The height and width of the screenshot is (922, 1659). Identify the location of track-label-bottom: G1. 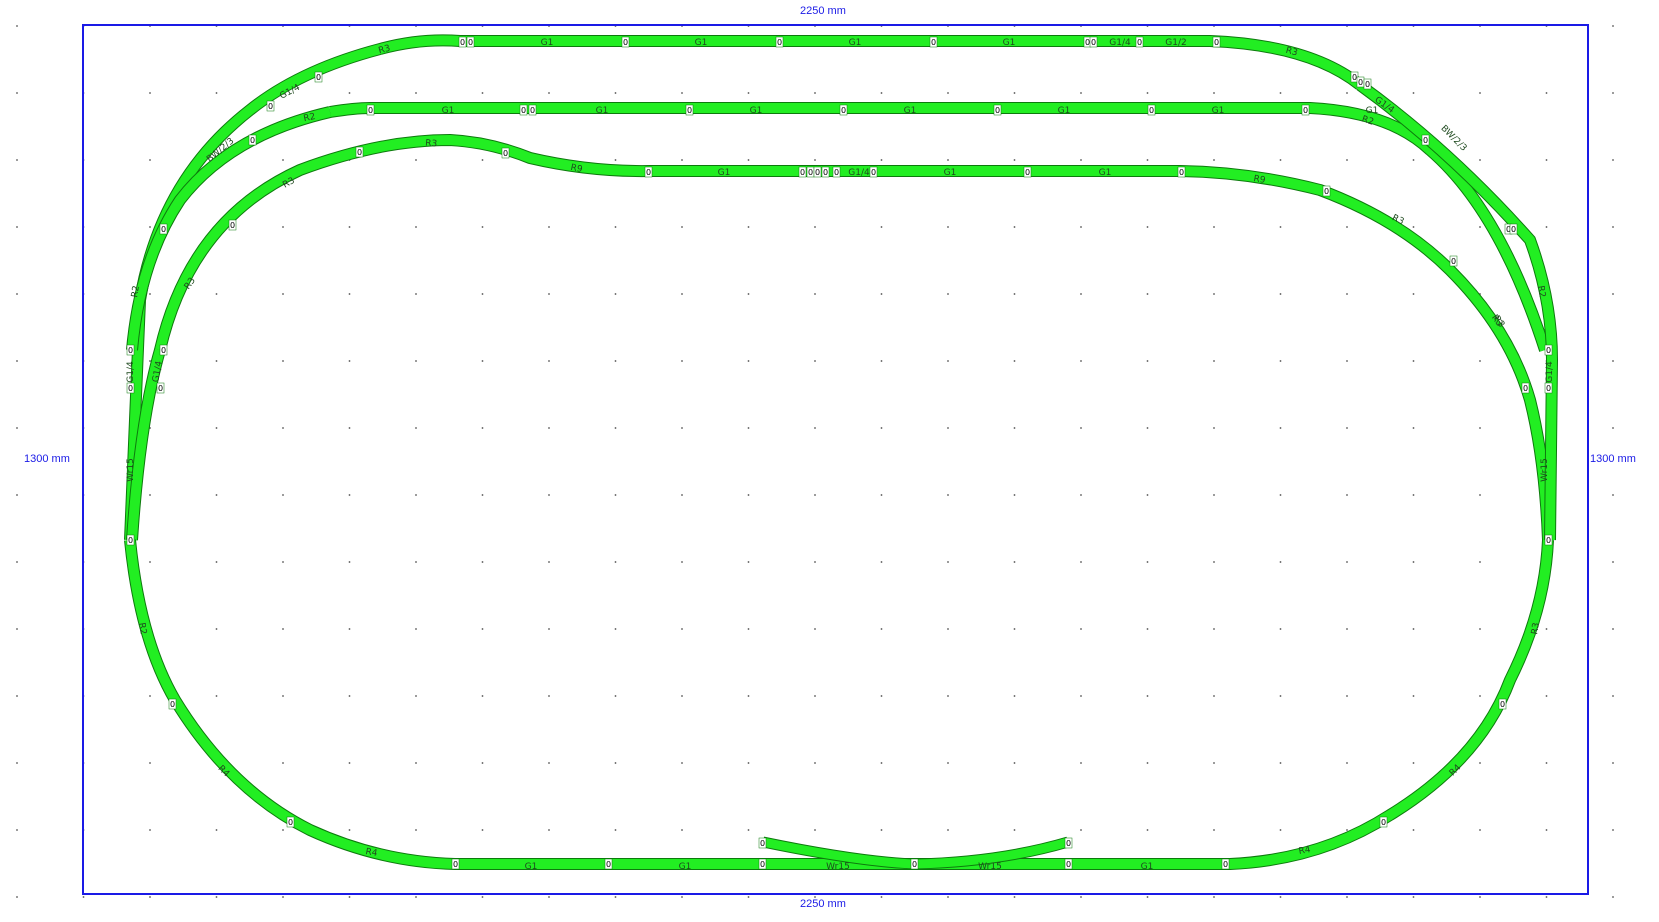
(531, 867).